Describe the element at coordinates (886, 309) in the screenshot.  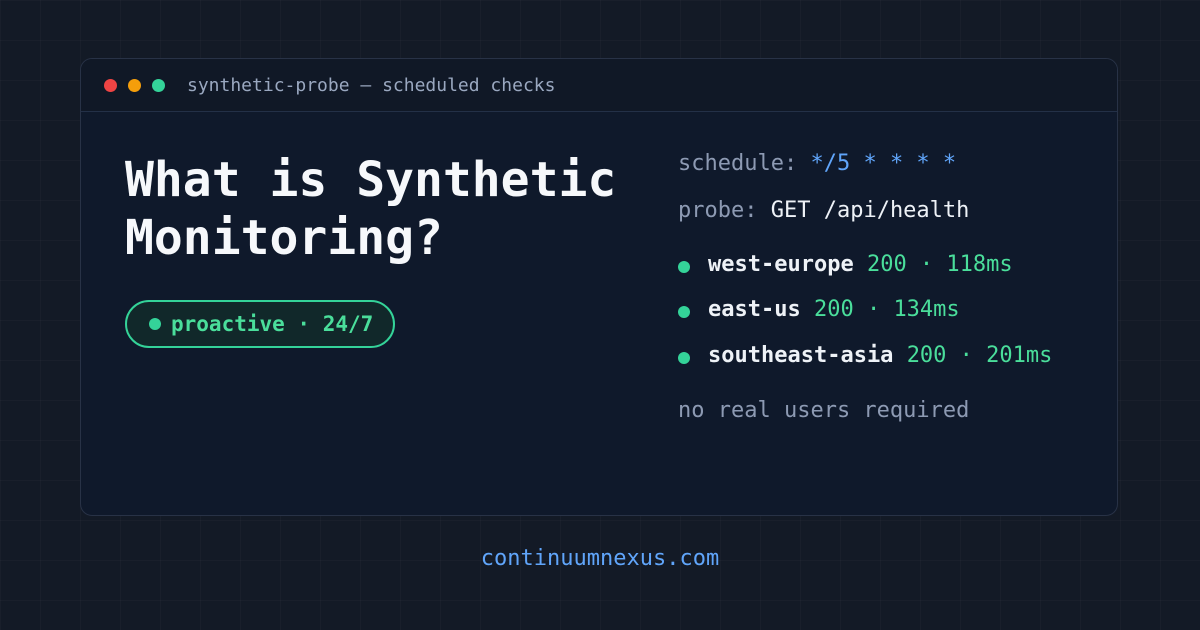
I see `region-status: 200 · 134ms` at that location.